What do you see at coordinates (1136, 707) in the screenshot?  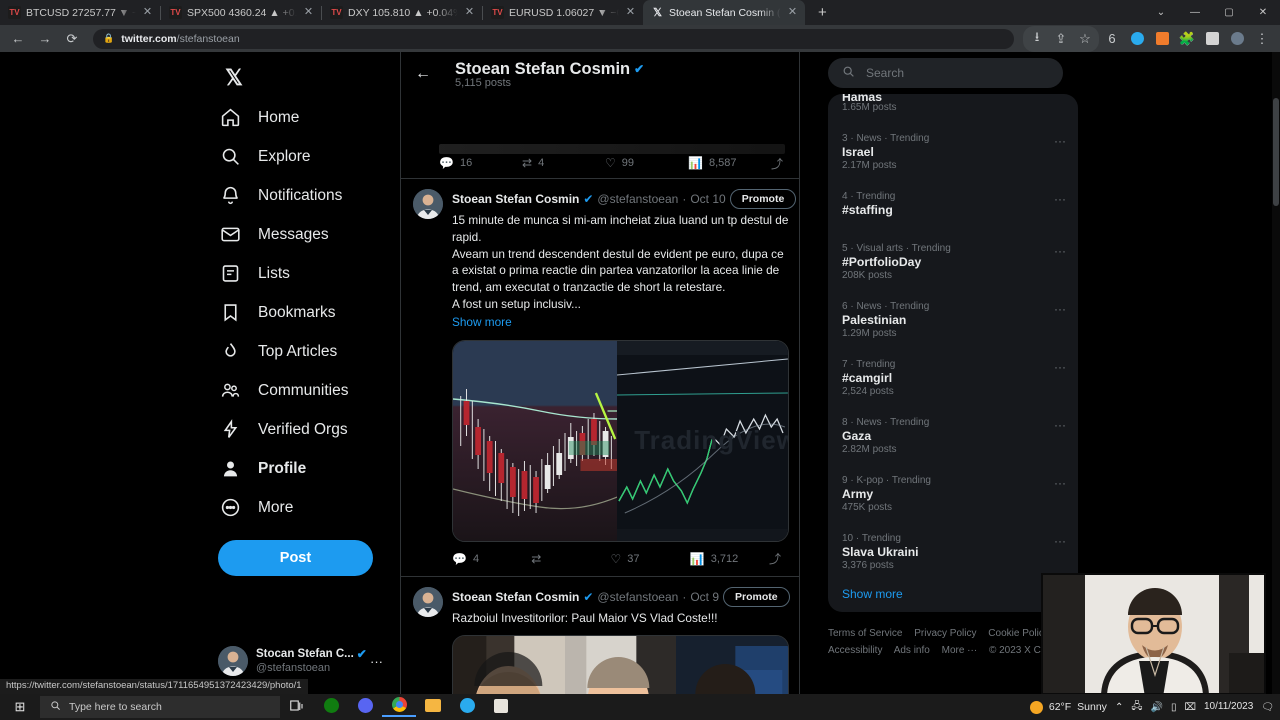 I see `tray-icon-network: 🖧` at bounding box center [1136, 707].